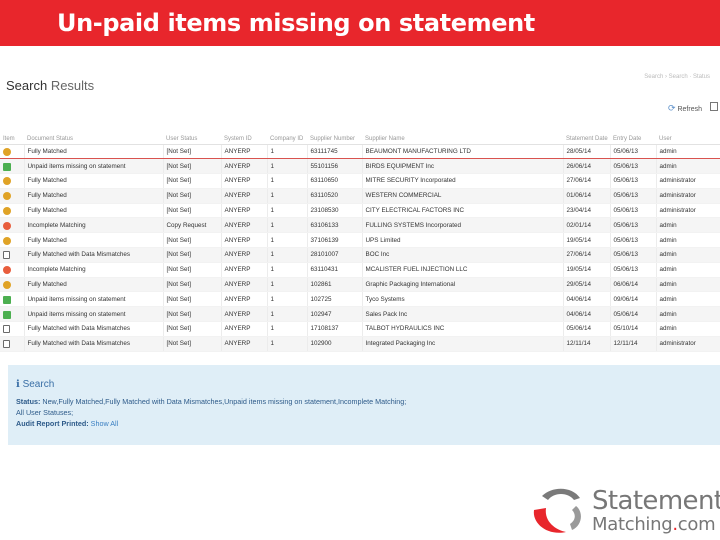 This screenshot has height=540, width=720. I want to click on statement-matching-logo: Statement Matching.com, so click(624, 512).